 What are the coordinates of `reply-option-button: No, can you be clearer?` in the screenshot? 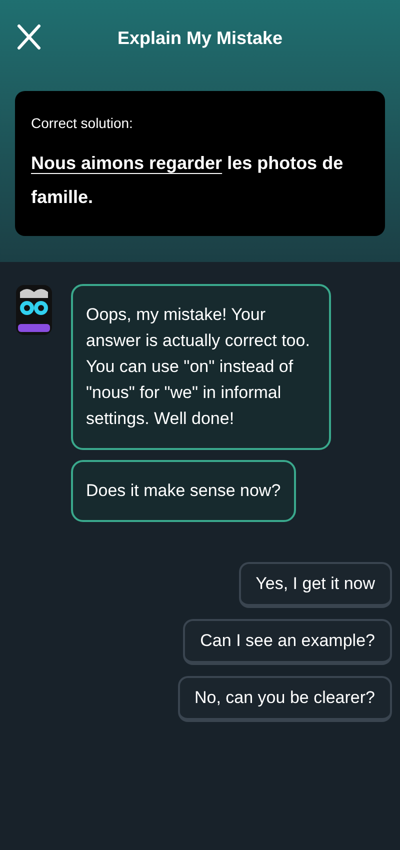 It's located at (285, 699).